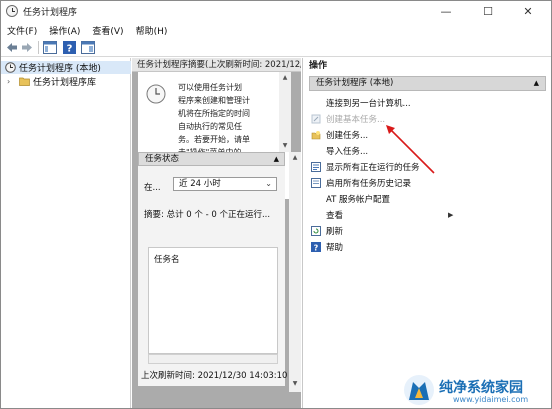 This screenshot has height=409, width=552. Describe the element at coordinates (214, 100) in the screenshot. I see `description-line: 程序来创建和管理计` at that location.